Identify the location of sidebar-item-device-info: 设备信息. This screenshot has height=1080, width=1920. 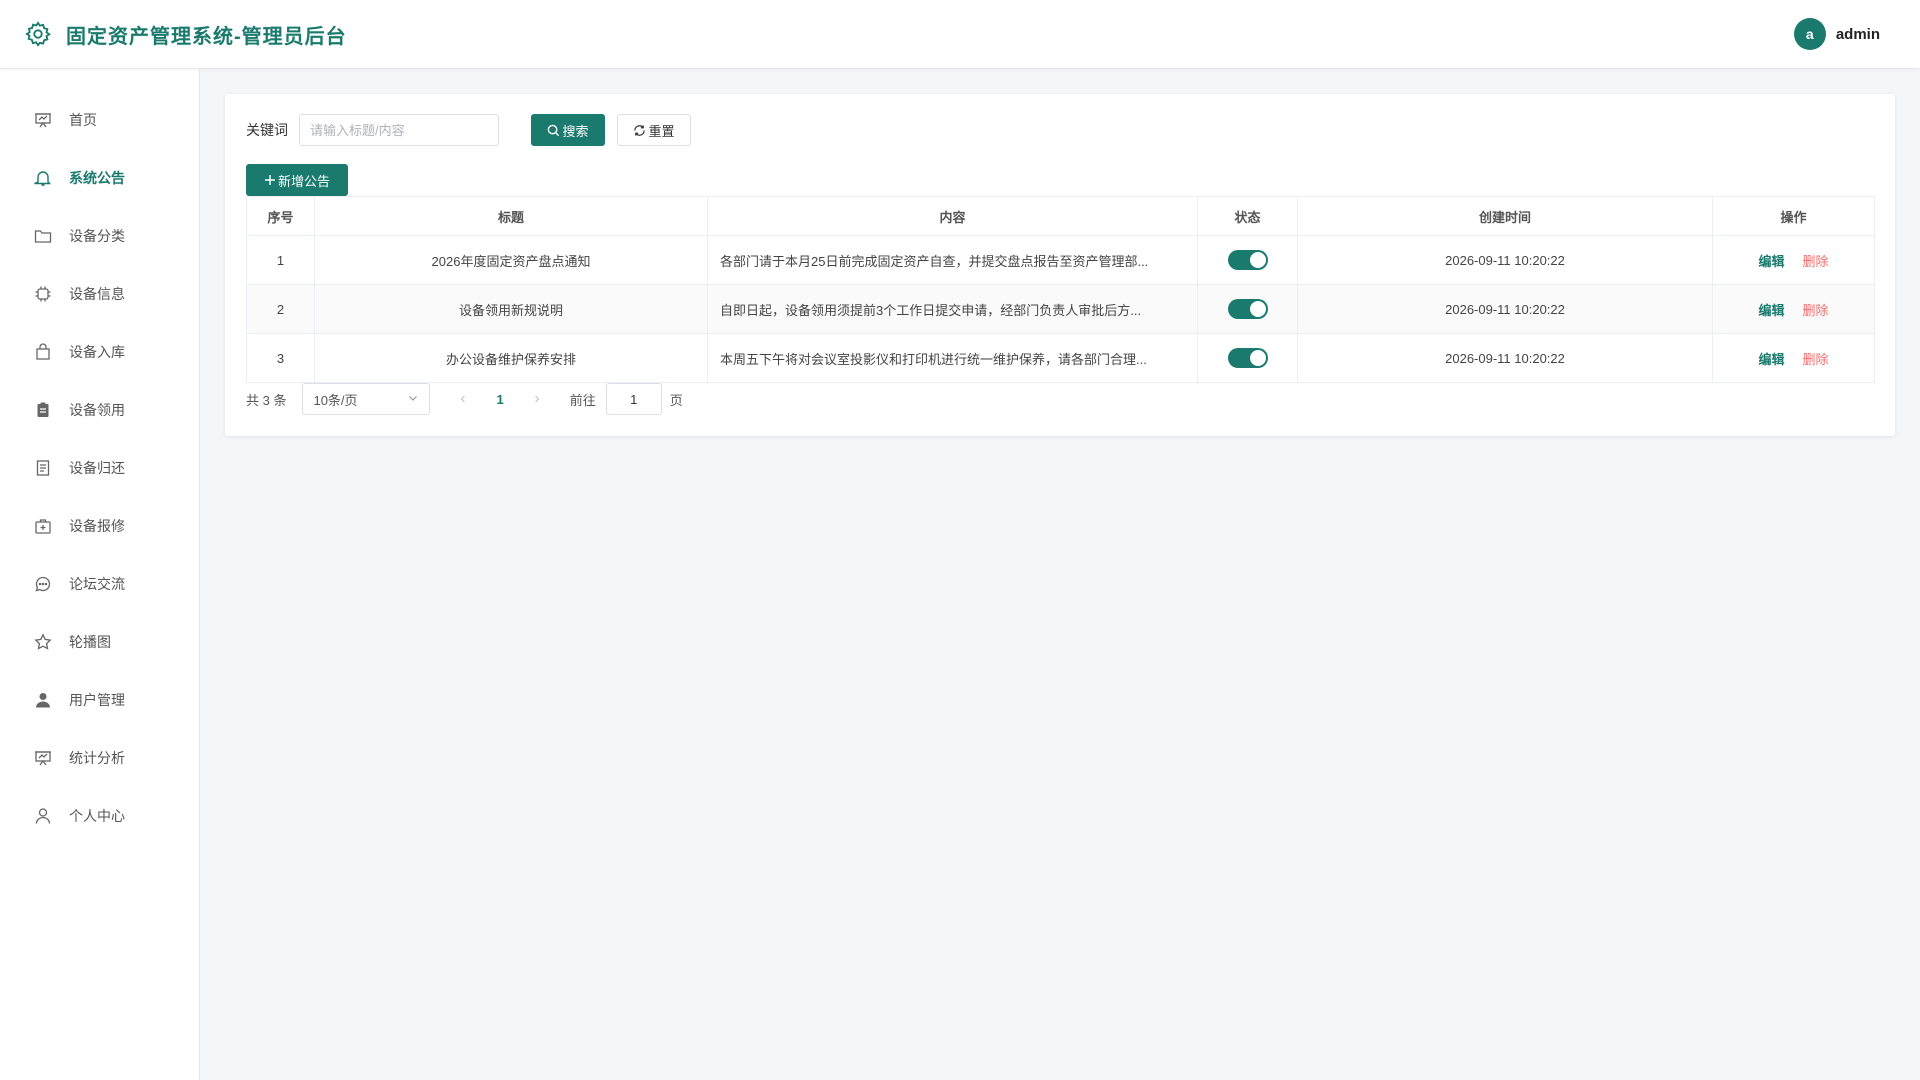
(99, 294).